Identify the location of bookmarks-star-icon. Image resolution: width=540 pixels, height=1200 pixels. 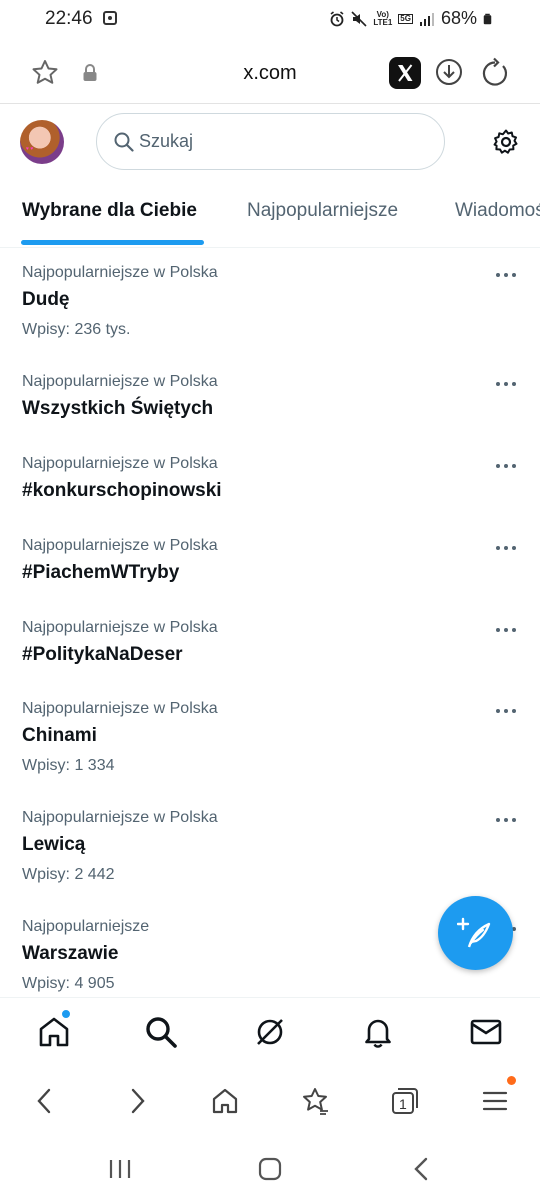
(315, 1101).